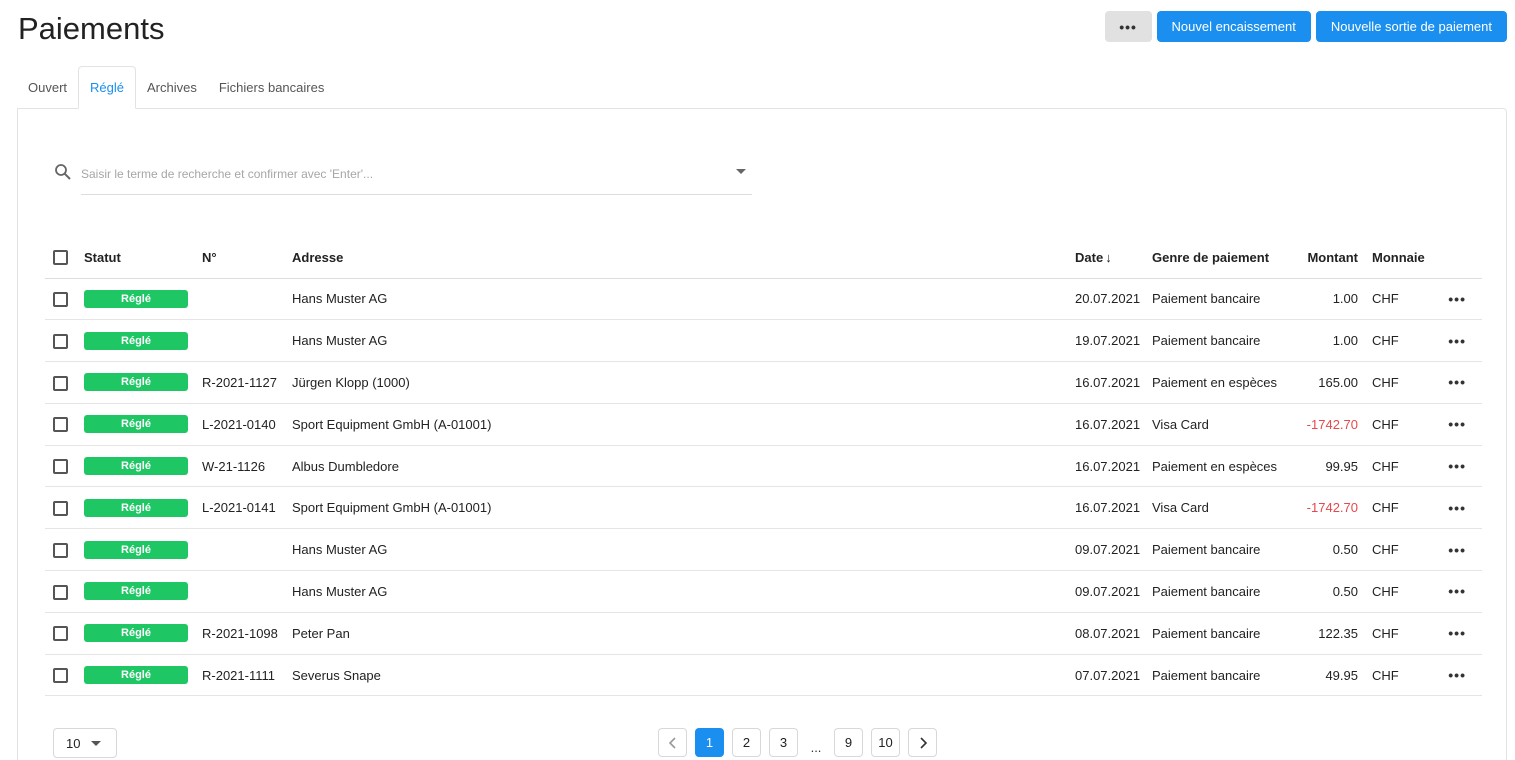 The image size is (1515, 760). I want to click on page-button-2: 2, so click(746, 742).